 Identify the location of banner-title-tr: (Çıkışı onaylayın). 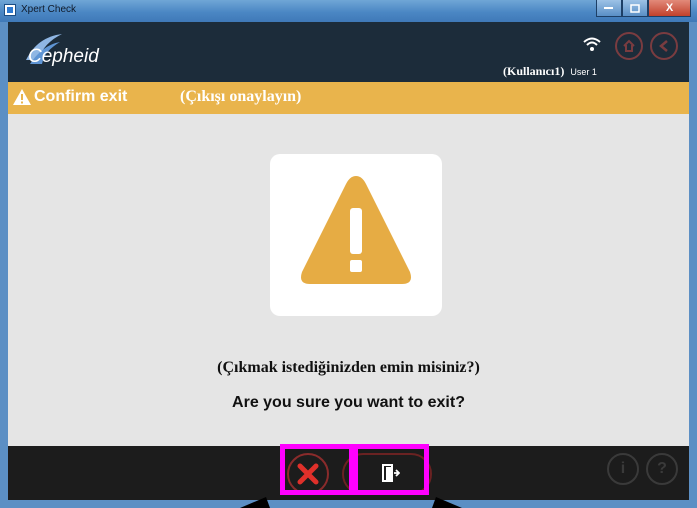
(241, 96).